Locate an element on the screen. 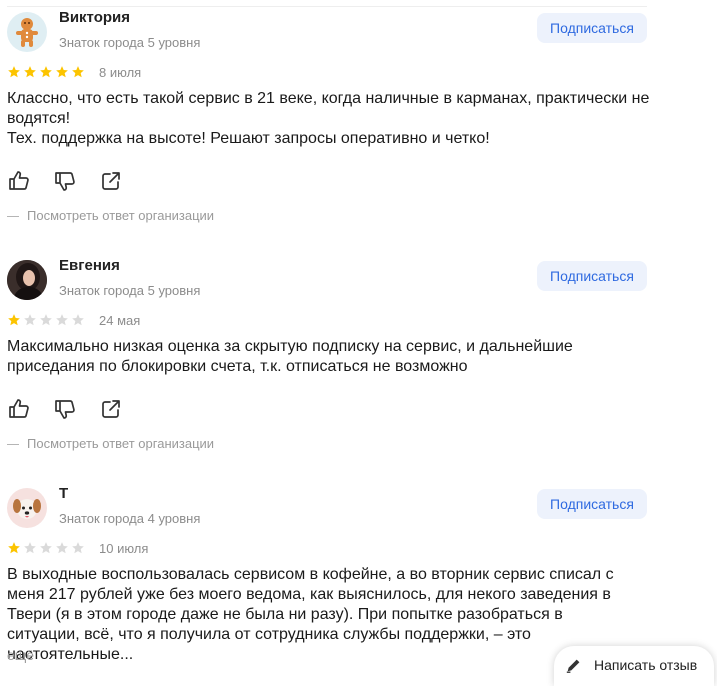 The width and height of the screenshot is (717, 686). divider is located at coordinates (327, 6).